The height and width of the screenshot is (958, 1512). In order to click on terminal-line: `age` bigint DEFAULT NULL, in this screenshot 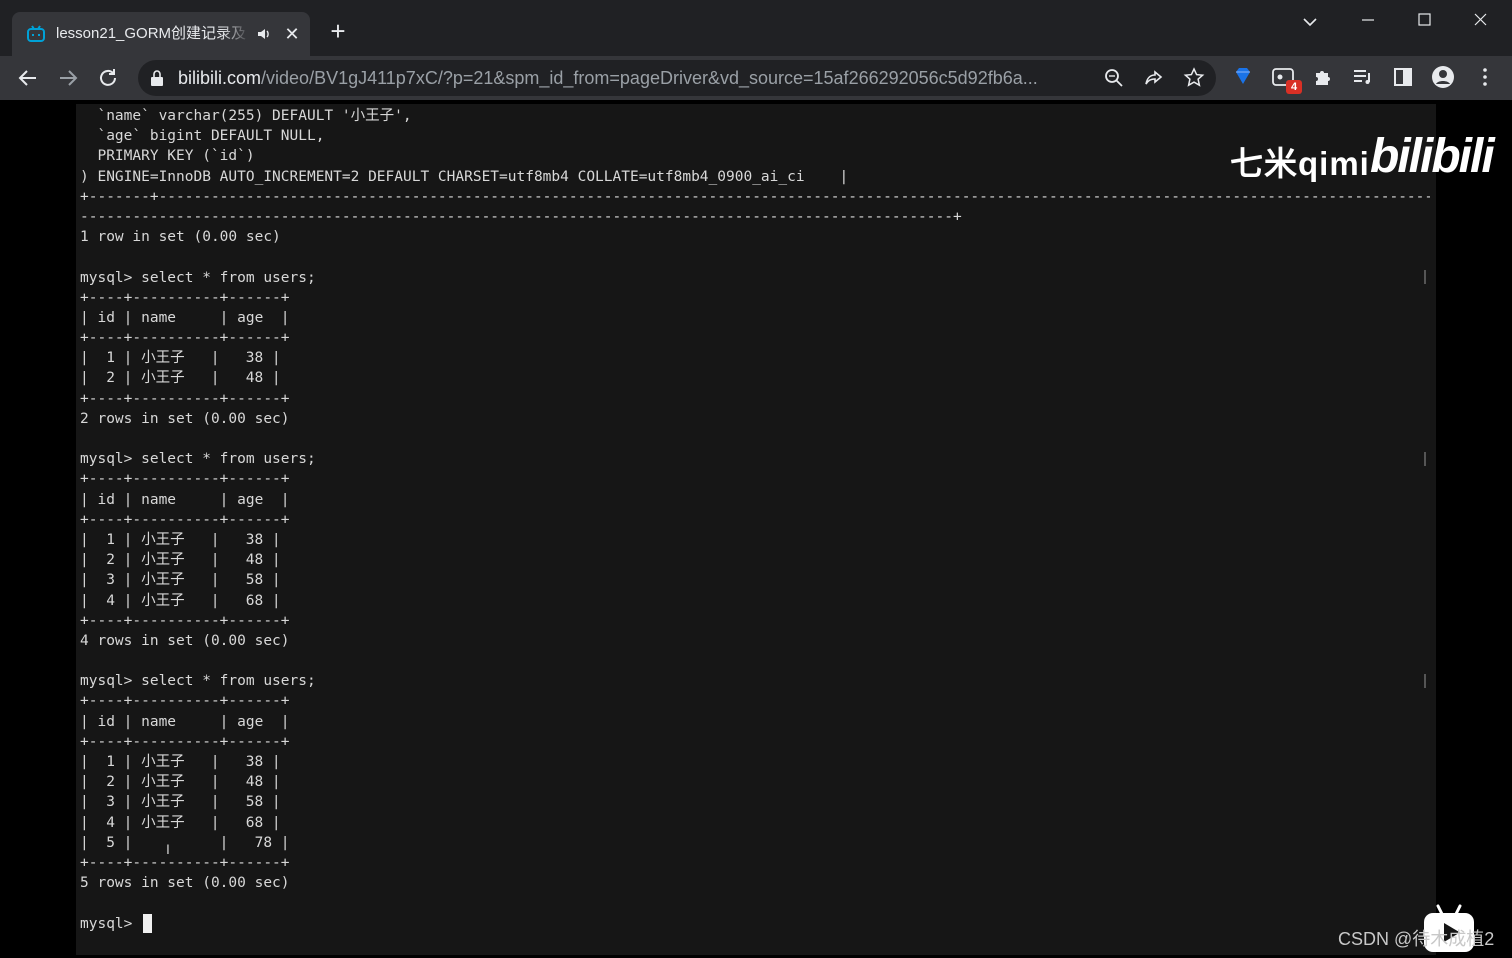, I will do `click(202, 136)`.